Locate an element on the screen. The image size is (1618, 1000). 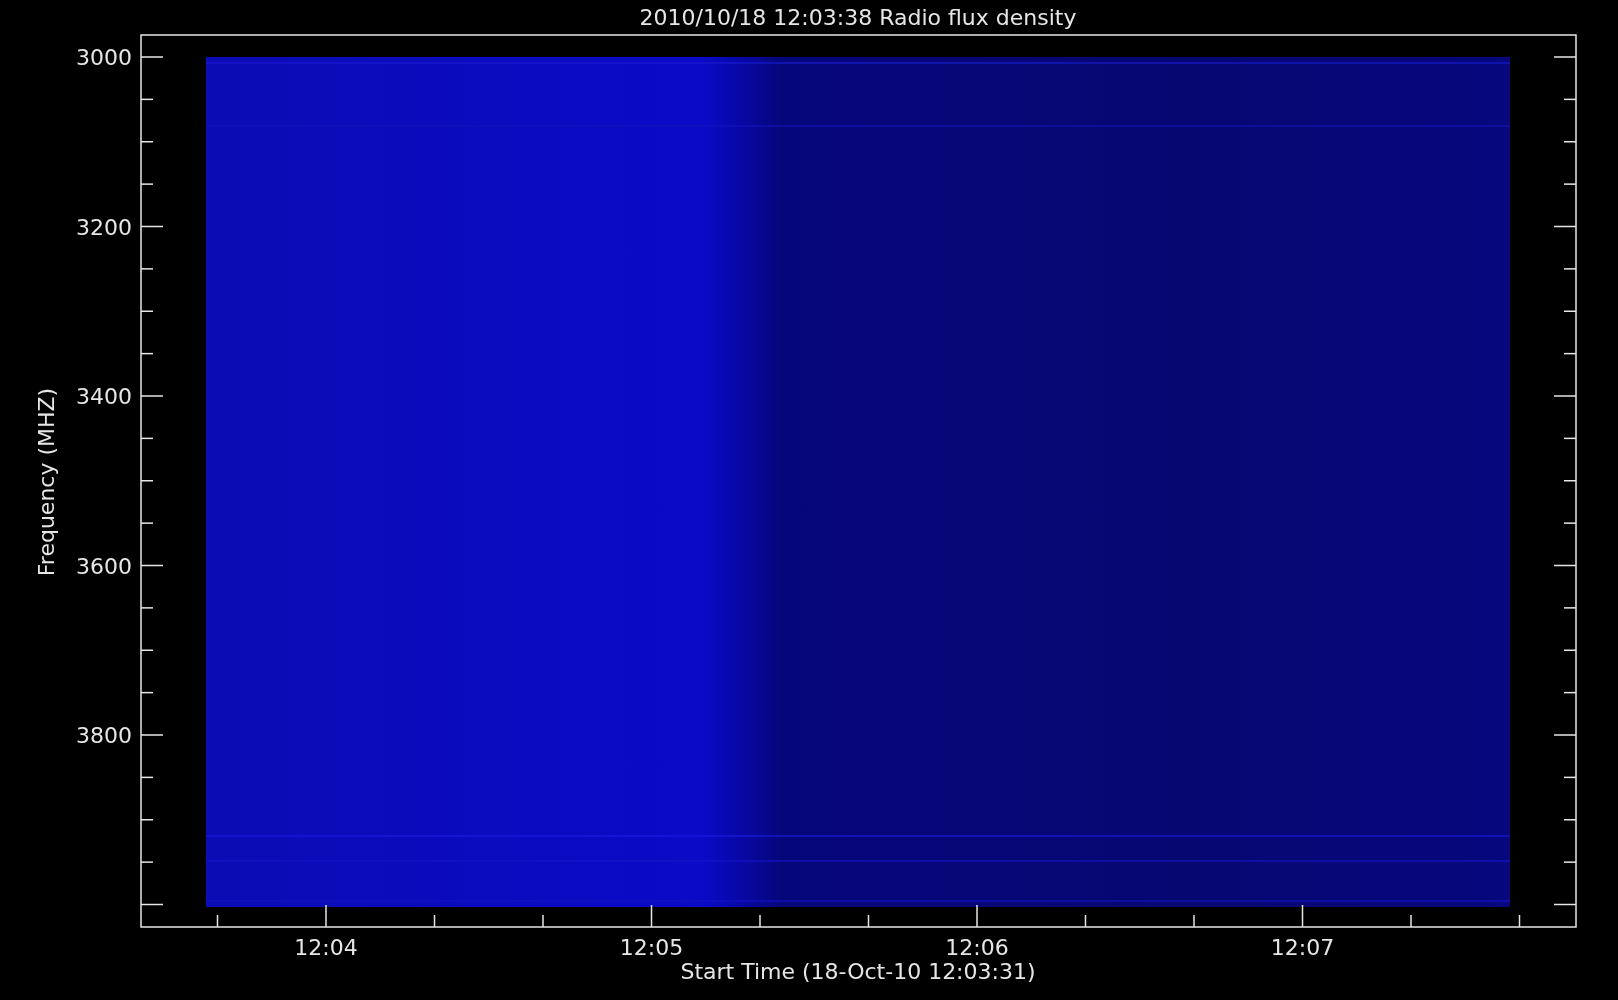
x-tick-label: 12:04 is located at coordinates (326, 947).